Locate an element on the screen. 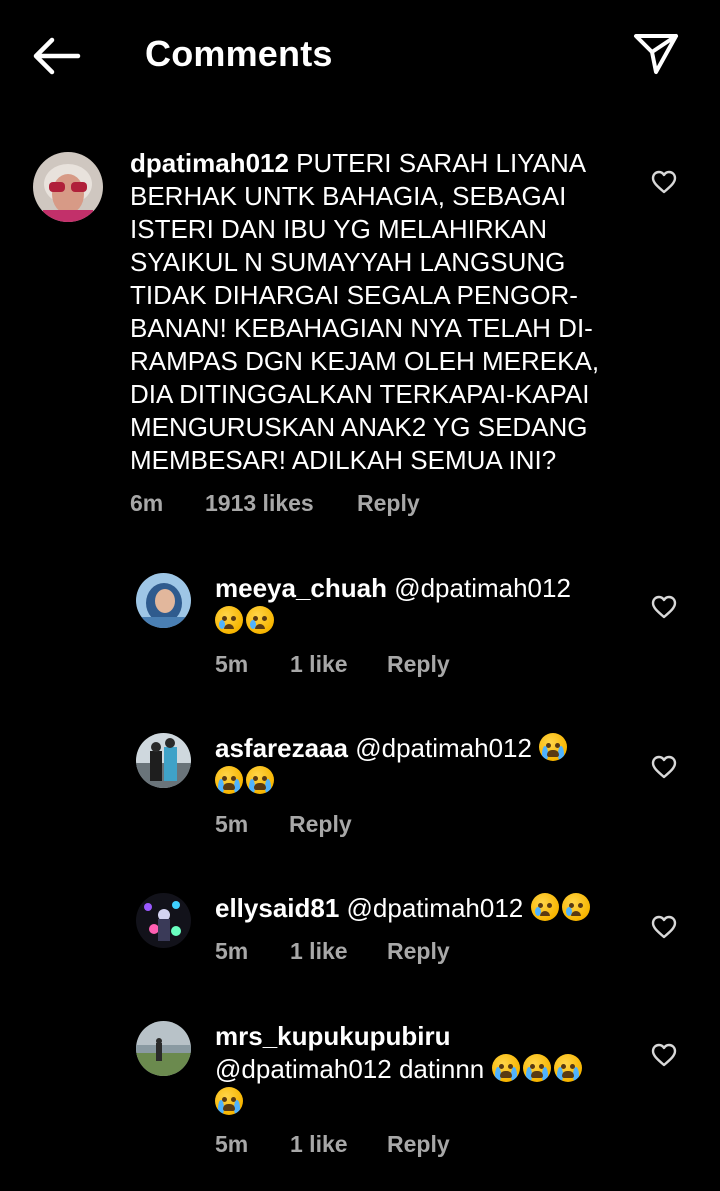 The height and width of the screenshot is (1191, 720). page-title: Comments is located at coordinates (239, 53).